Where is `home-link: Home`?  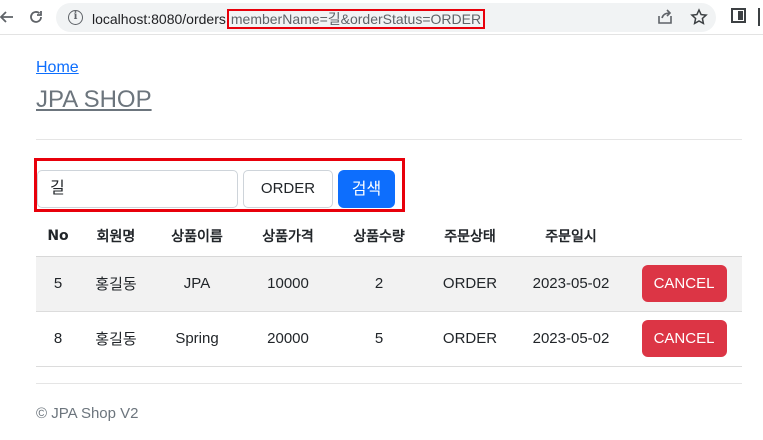
home-link: Home is located at coordinates (57, 68).